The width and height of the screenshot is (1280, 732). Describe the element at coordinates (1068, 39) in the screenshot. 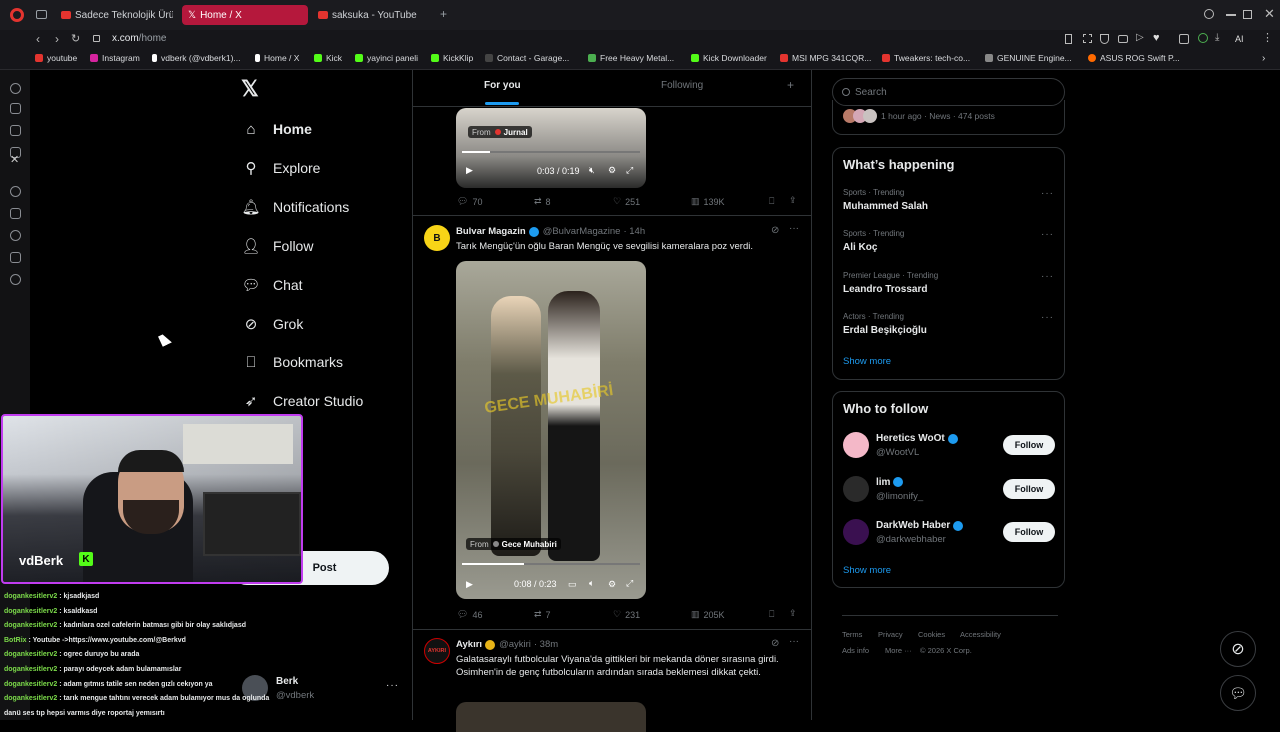

I see `bookmark-page-icon` at that location.